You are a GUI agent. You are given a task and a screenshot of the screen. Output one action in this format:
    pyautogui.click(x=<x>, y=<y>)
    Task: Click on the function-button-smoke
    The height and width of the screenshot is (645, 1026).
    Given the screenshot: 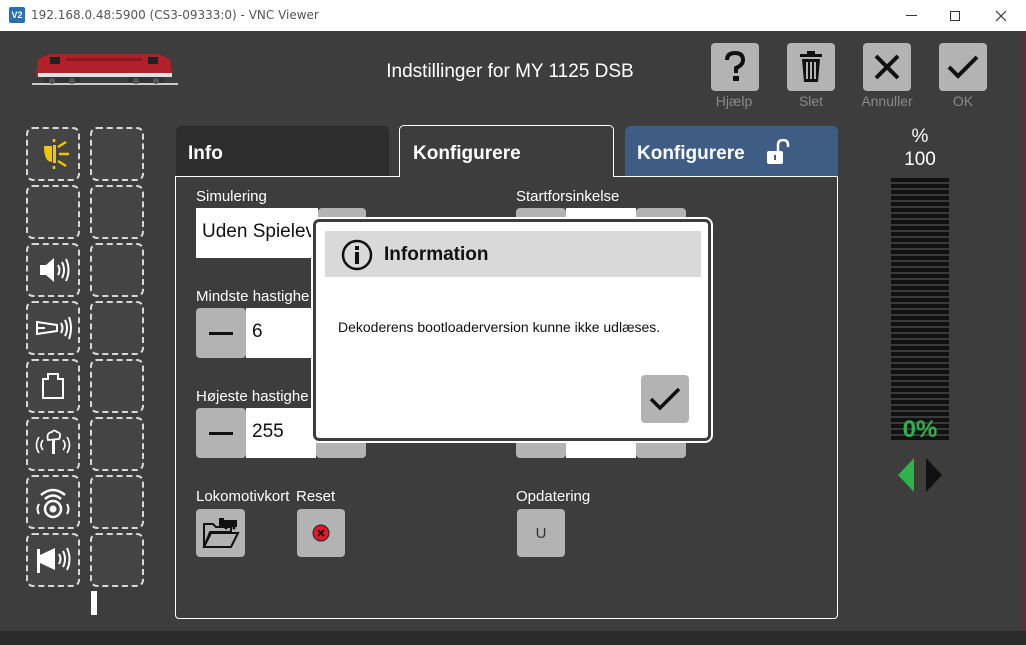 What is the action you would take?
    pyautogui.click(x=53, y=444)
    